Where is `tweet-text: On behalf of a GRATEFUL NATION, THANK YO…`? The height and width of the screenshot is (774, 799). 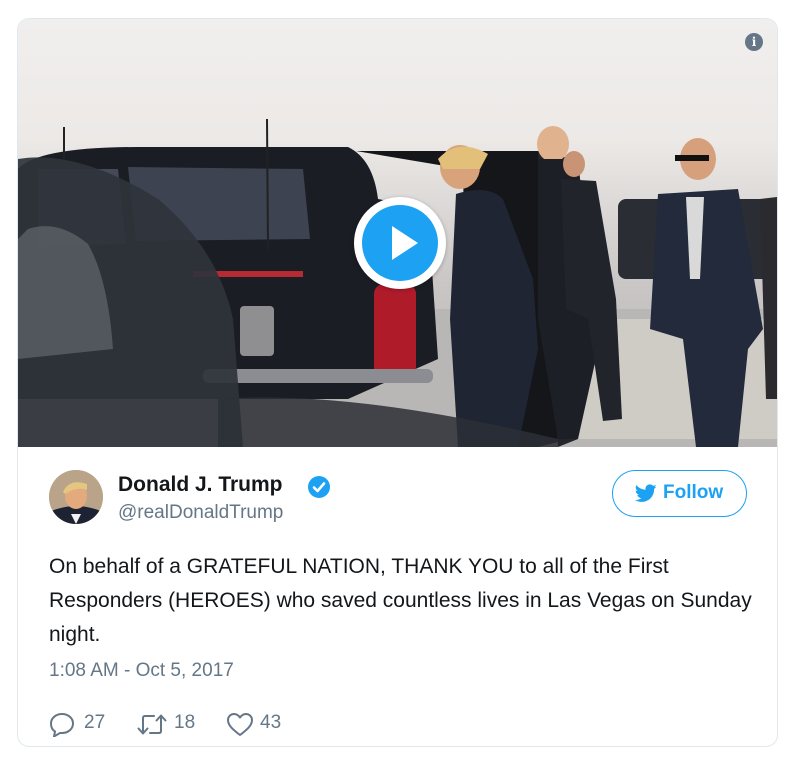 tweet-text: On behalf of a GRATEFUL NATION, THANK YO… is located at coordinates (400, 600).